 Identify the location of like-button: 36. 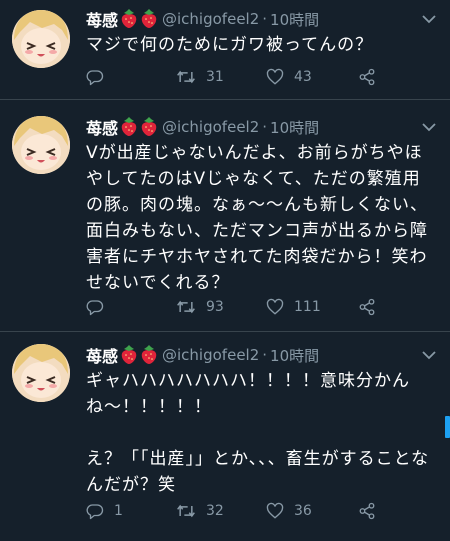
(289, 511).